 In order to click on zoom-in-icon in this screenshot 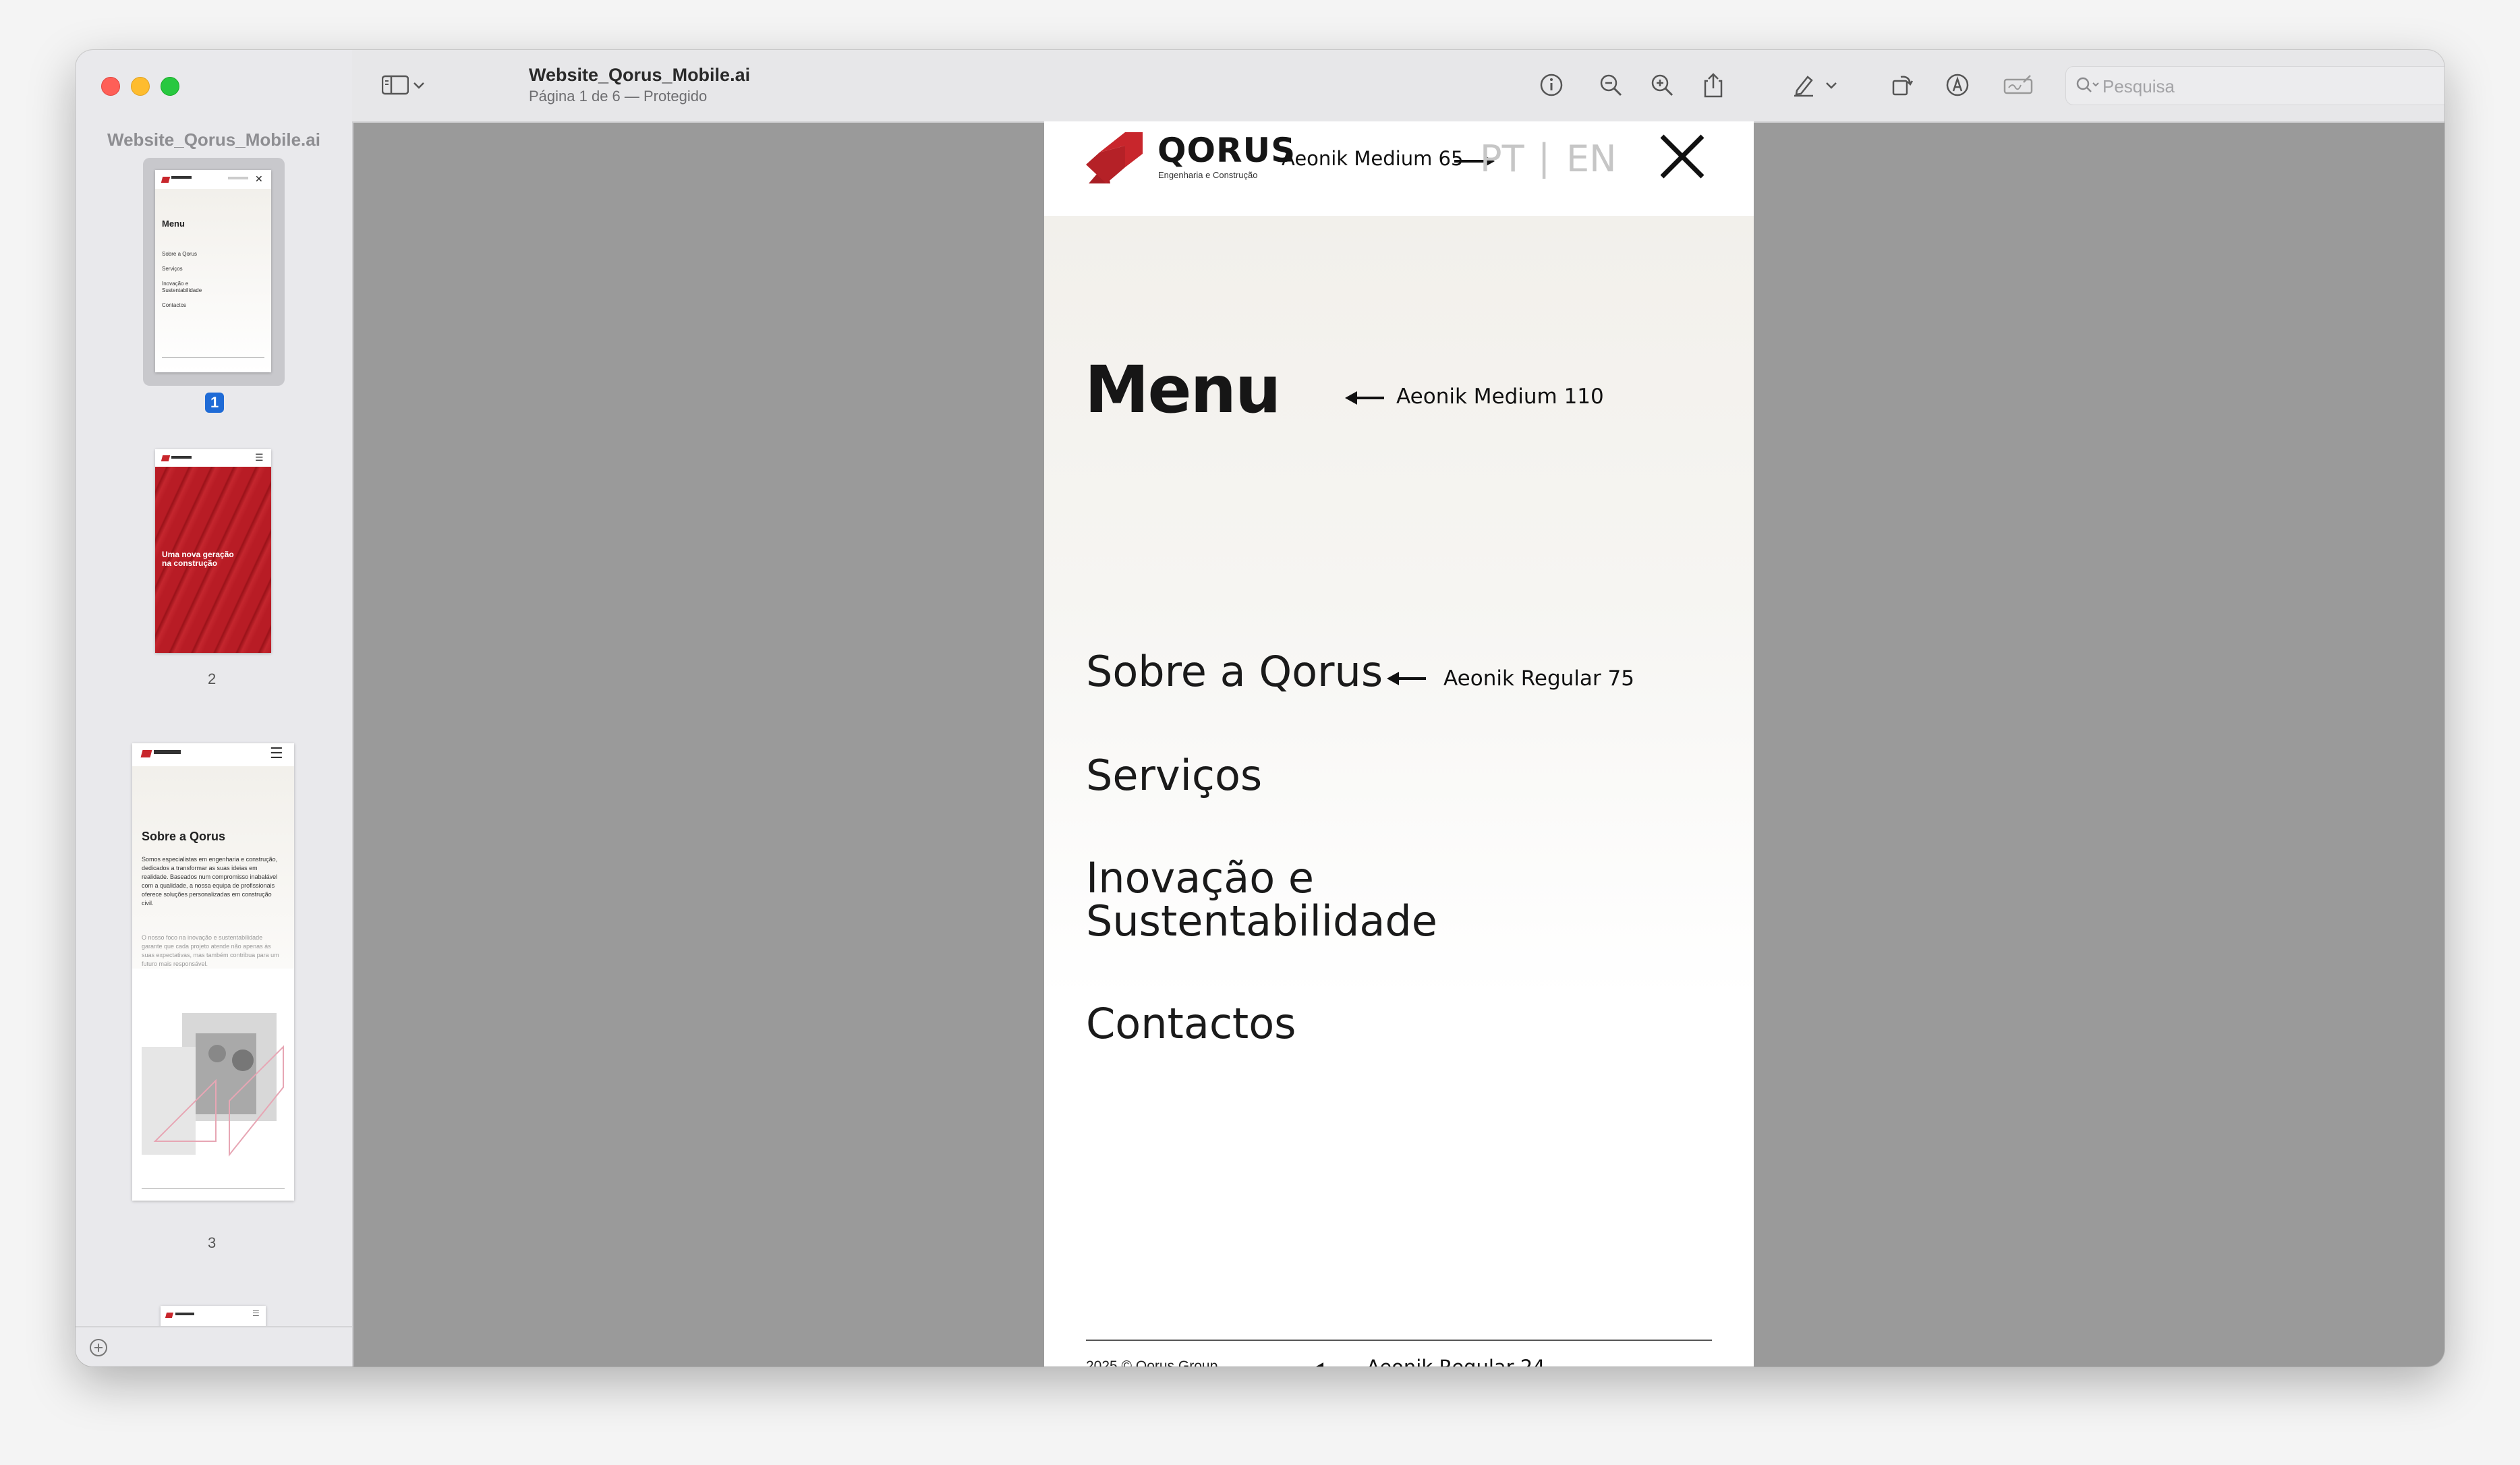, I will do `click(1662, 85)`.